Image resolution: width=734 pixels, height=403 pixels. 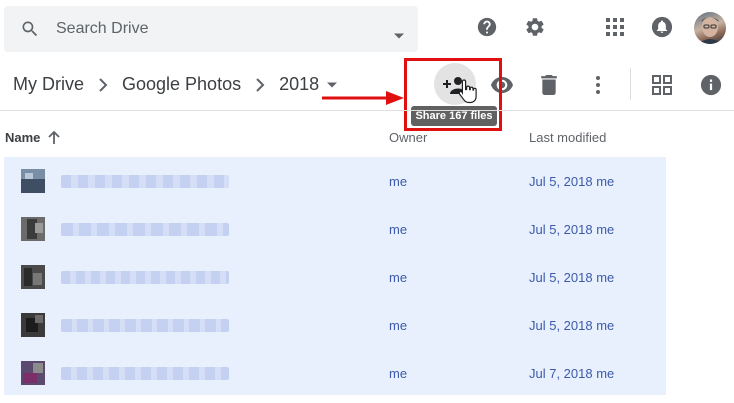 I want to click on toolbar-divider, so click(x=630, y=84).